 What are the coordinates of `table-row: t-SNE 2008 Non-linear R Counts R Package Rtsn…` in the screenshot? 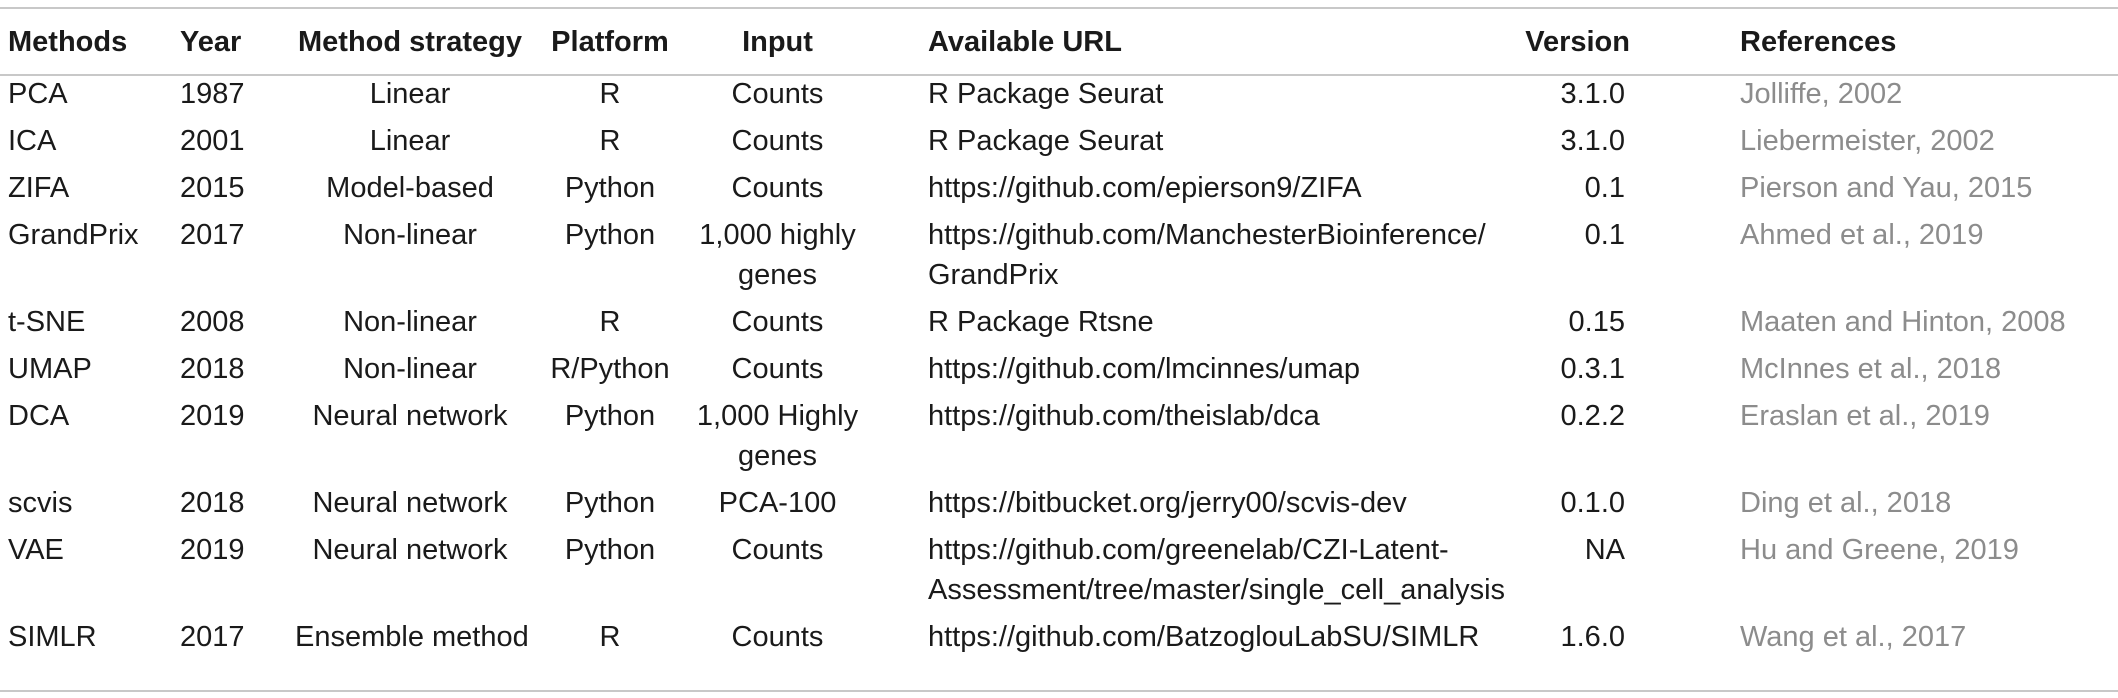 It's located at (1059, 325).